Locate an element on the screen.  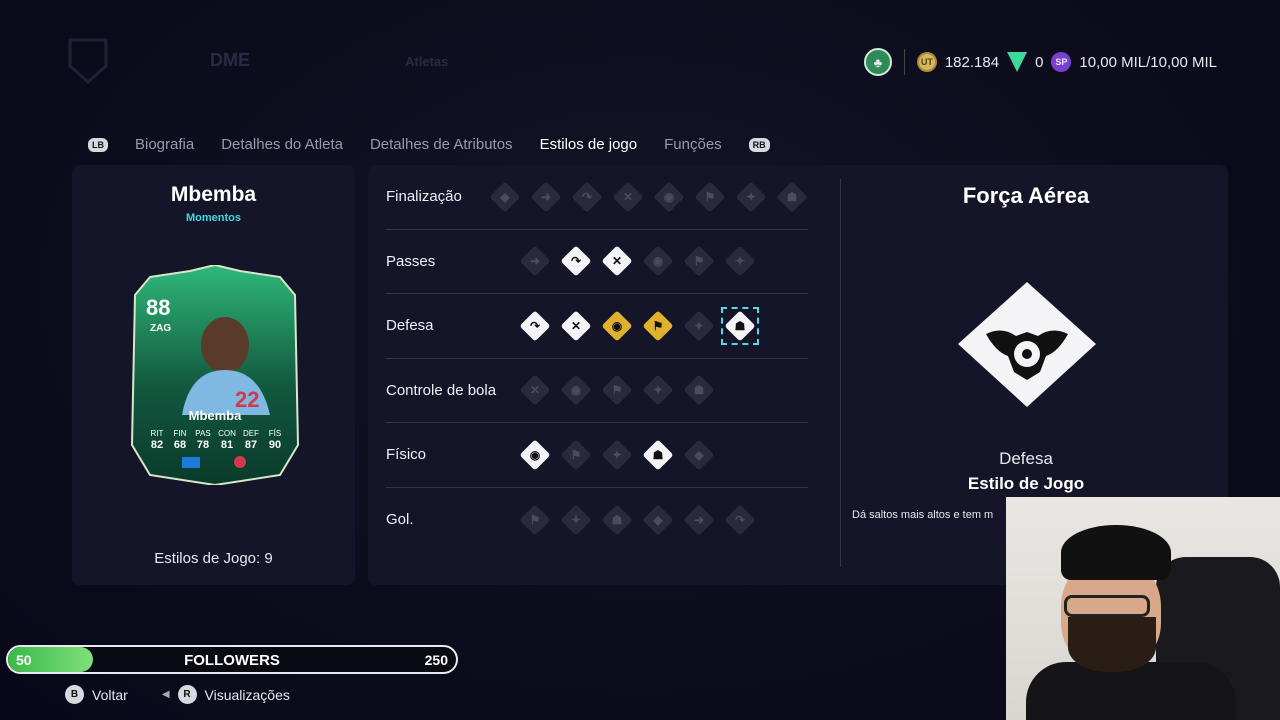
ut-logo-icon is located at coordinates (88, 61).